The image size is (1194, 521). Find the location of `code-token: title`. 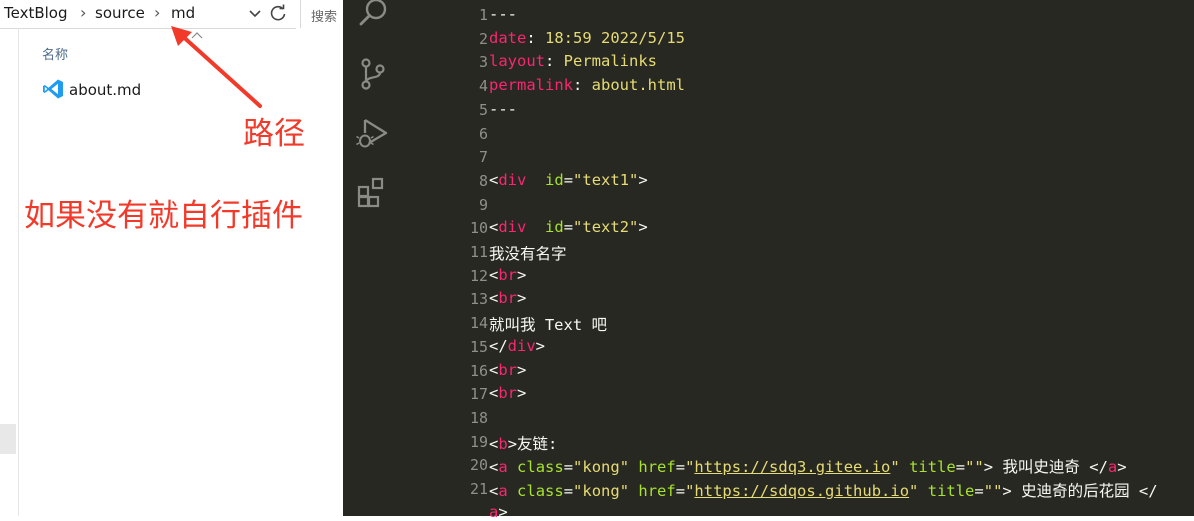

code-token: title is located at coordinates (932, 467).